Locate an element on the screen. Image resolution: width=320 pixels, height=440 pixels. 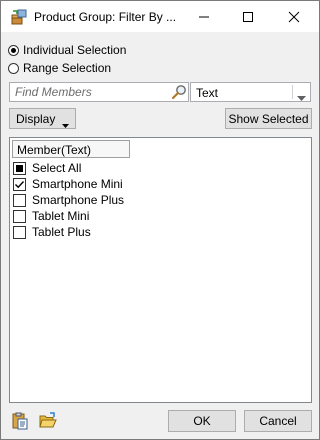
search-field-select: Text is located at coordinates (250, 92).